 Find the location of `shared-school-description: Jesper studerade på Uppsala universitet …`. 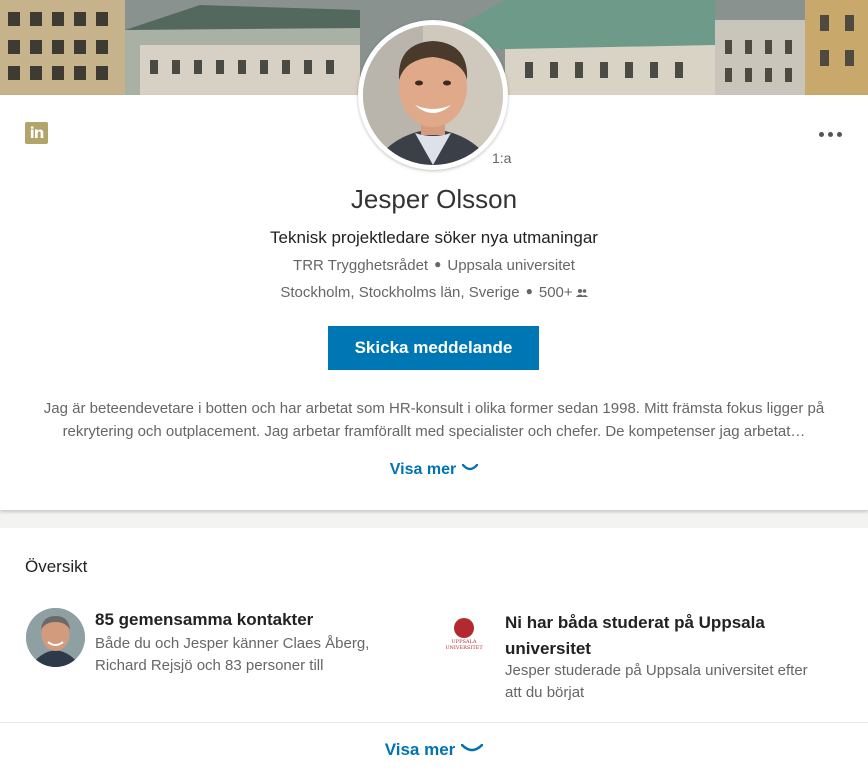

shared-school-description: Jesper studerade på Uppsala universitet … is located at coordinates (656, 681).